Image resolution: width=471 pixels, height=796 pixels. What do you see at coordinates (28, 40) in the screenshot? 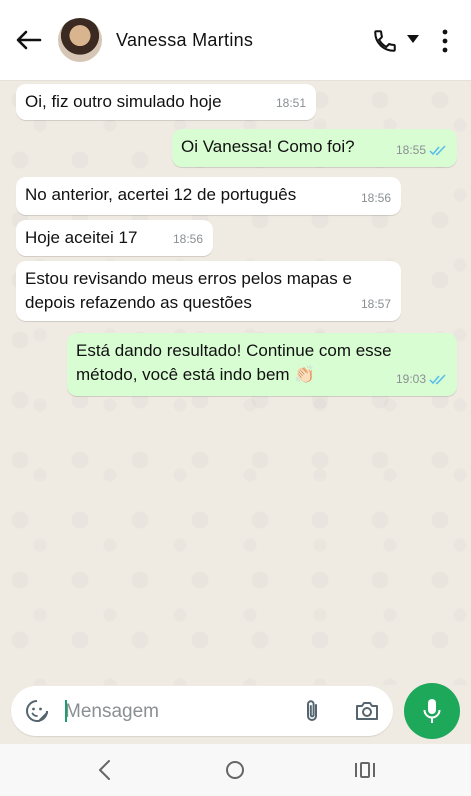
I see `back-arrow-icon` at bounding box center [28, 40].